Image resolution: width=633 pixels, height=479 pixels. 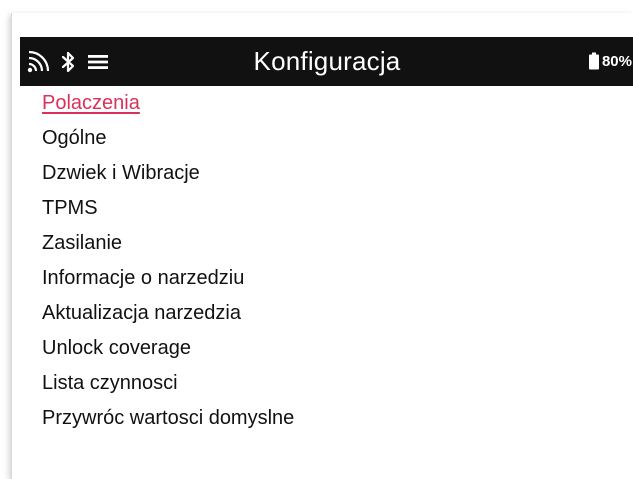 I want to click on battery-status: 80%, so click(x=610, y=61).